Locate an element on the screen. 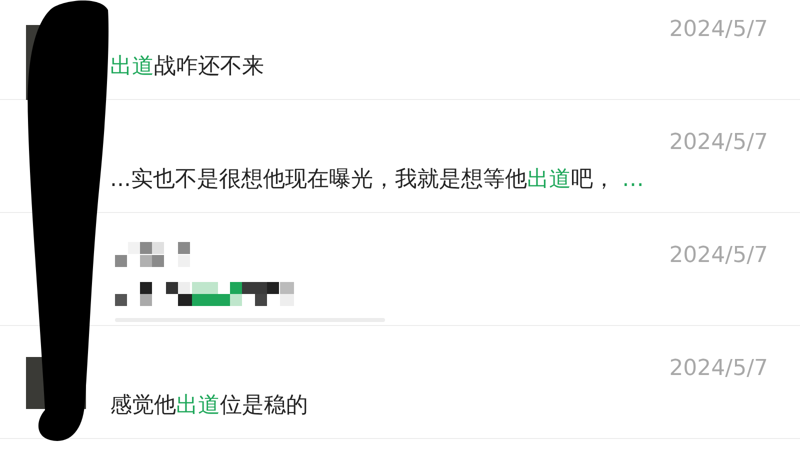  message-snippet: 出道战咋还不来 is located at coordinates (187, 67).